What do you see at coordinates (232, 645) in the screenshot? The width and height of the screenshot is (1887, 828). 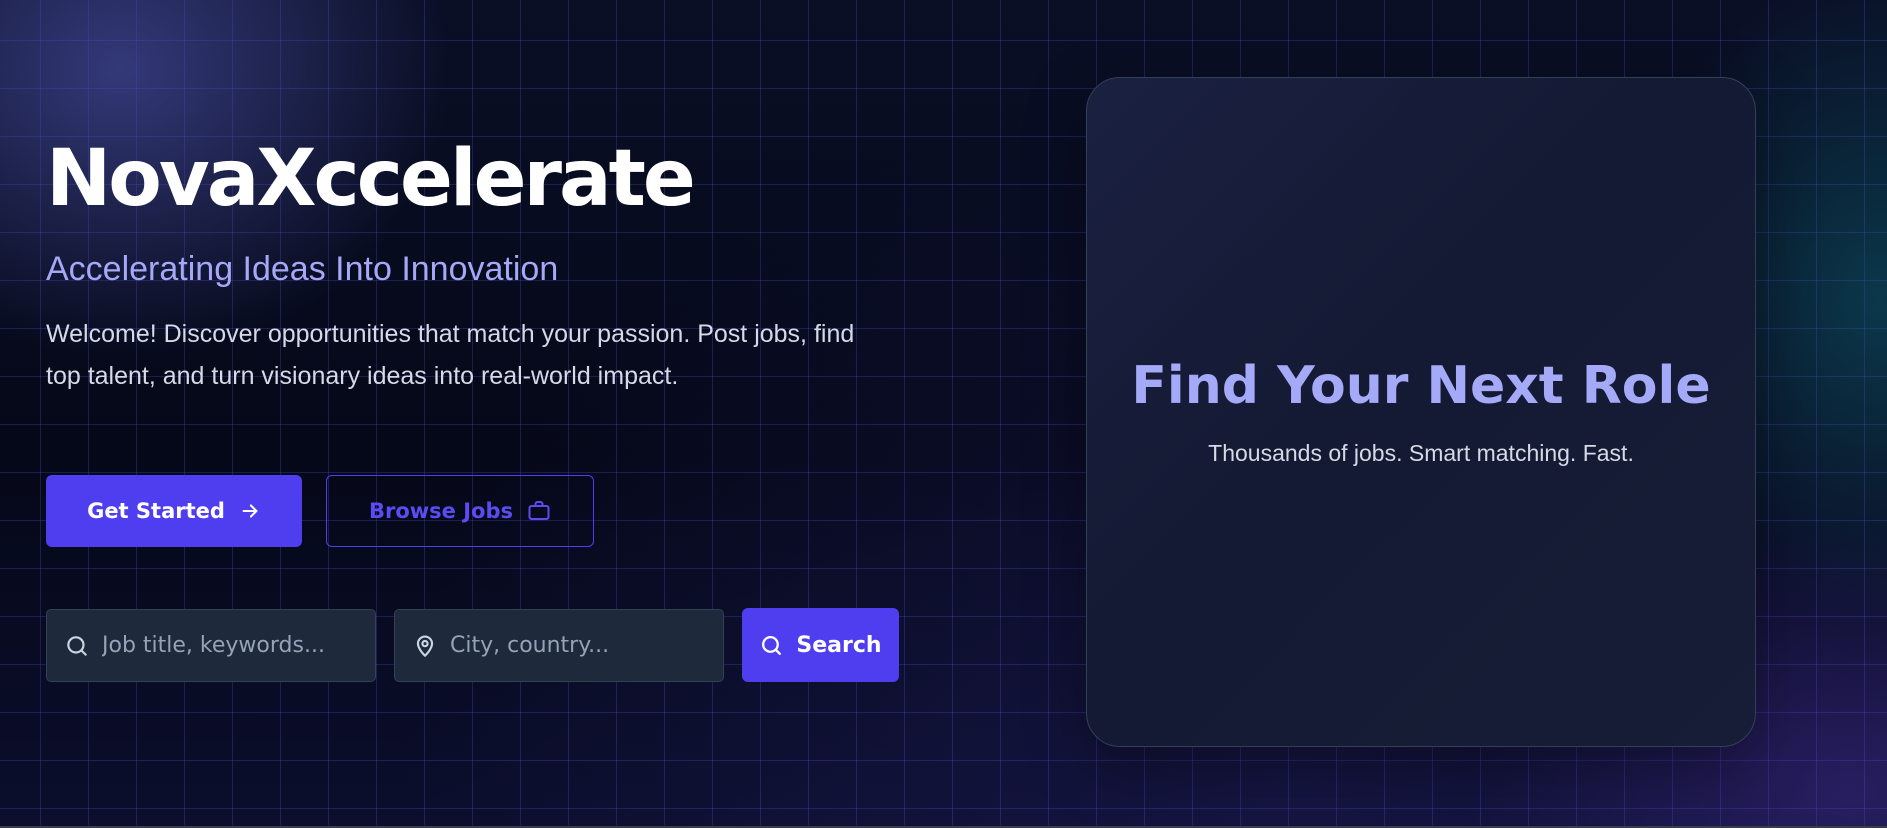 I see `job-search-input` at bounding box center [232, 645].